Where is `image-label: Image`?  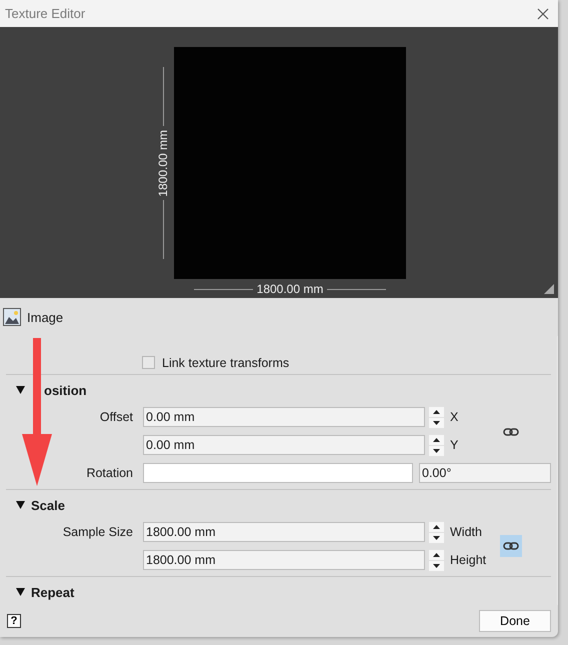 image-label: Image is located at coordinates (45, 317).